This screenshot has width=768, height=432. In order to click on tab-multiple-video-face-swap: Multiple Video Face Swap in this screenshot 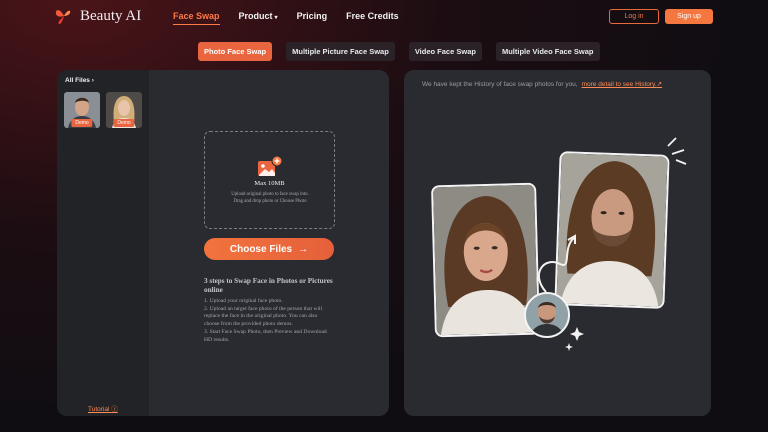, I will do `click(547, 51)`.